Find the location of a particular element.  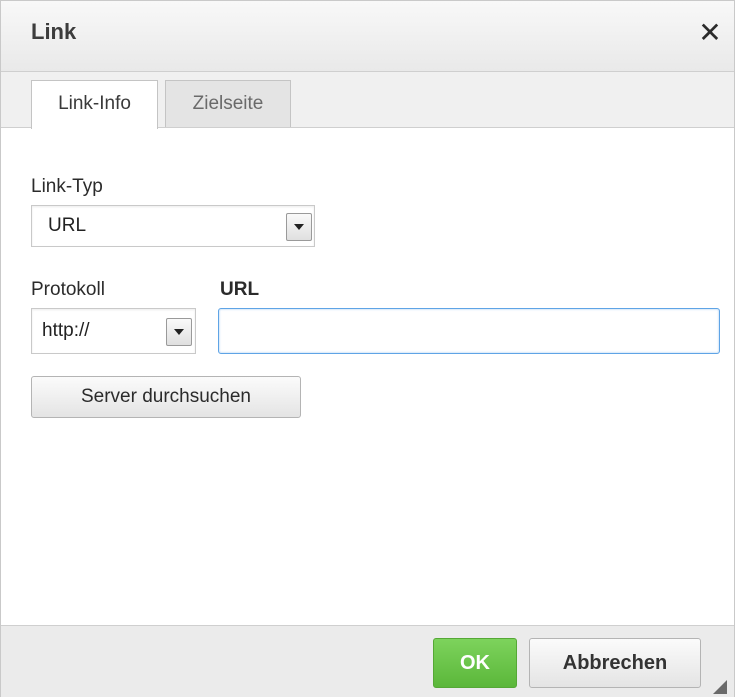

url-label: URL is located at coordinates (240, 289).